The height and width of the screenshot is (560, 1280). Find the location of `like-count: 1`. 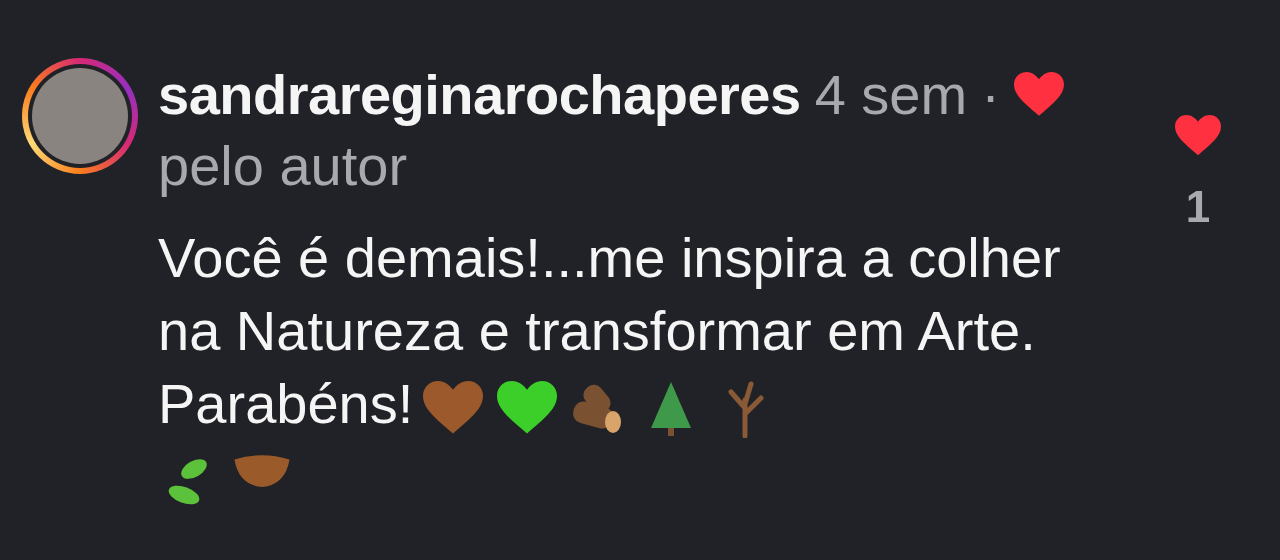

like-count: 1 is located at coordinates (1198, 207).